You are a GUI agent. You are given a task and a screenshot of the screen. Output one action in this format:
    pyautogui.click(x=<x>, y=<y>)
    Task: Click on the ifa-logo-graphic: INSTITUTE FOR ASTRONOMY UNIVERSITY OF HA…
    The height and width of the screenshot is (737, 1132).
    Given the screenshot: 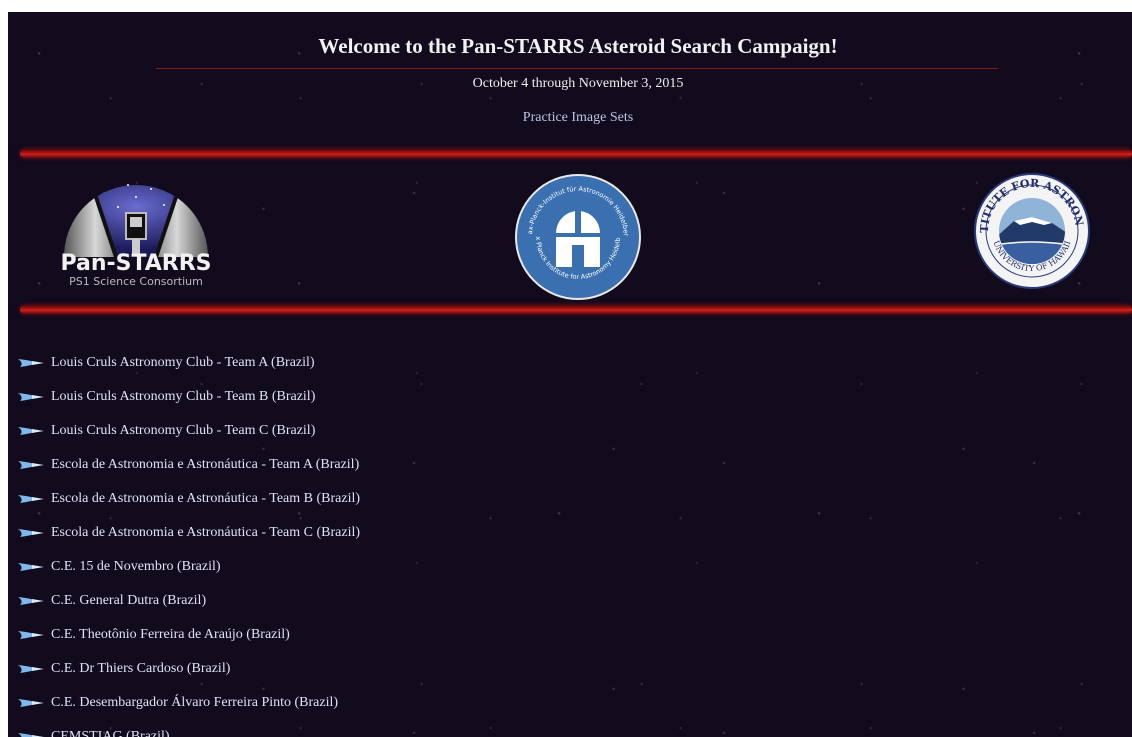 What is the action you would take?
    pyautogui.click(x=1029, y=226)
    